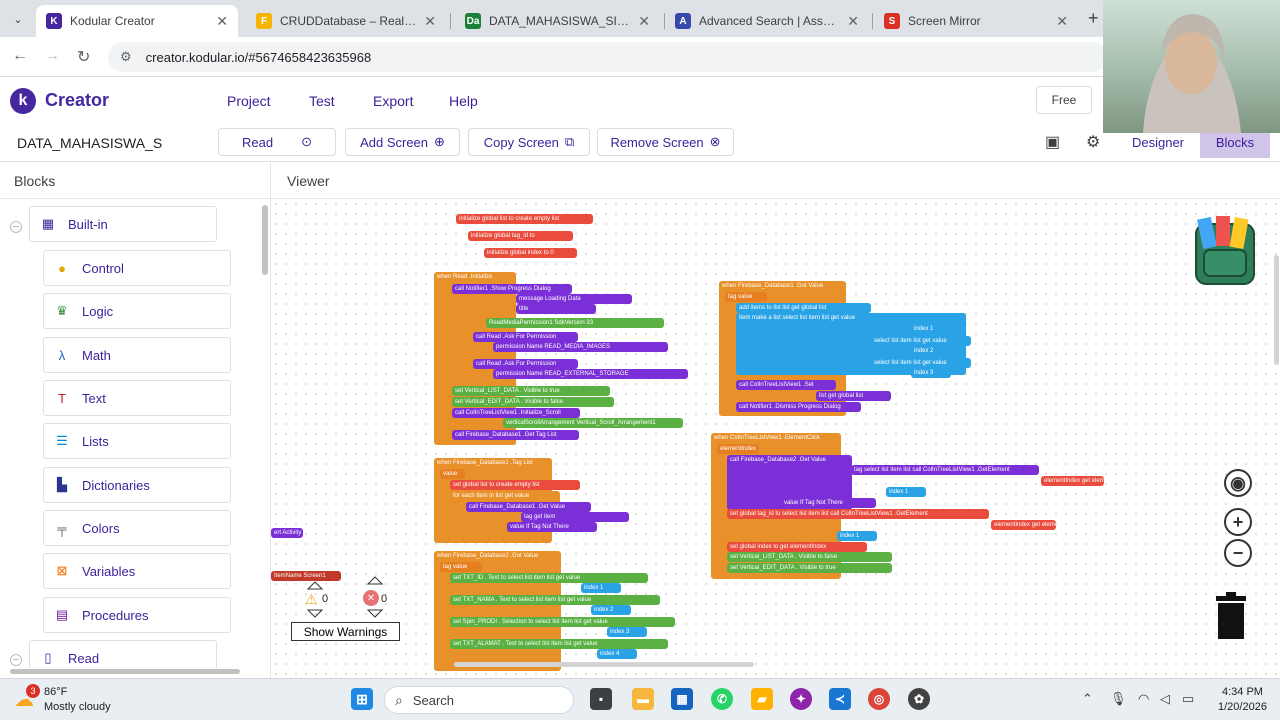 The image size is (1280, 720). I want to click on block-set-global-index: set global index to get elementIndex, so click(797, 547).